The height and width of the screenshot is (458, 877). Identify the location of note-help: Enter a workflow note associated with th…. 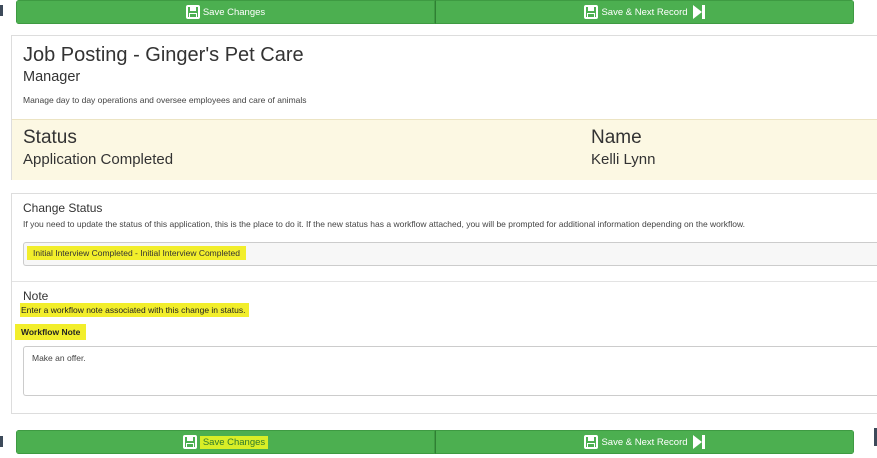
(448, 310).